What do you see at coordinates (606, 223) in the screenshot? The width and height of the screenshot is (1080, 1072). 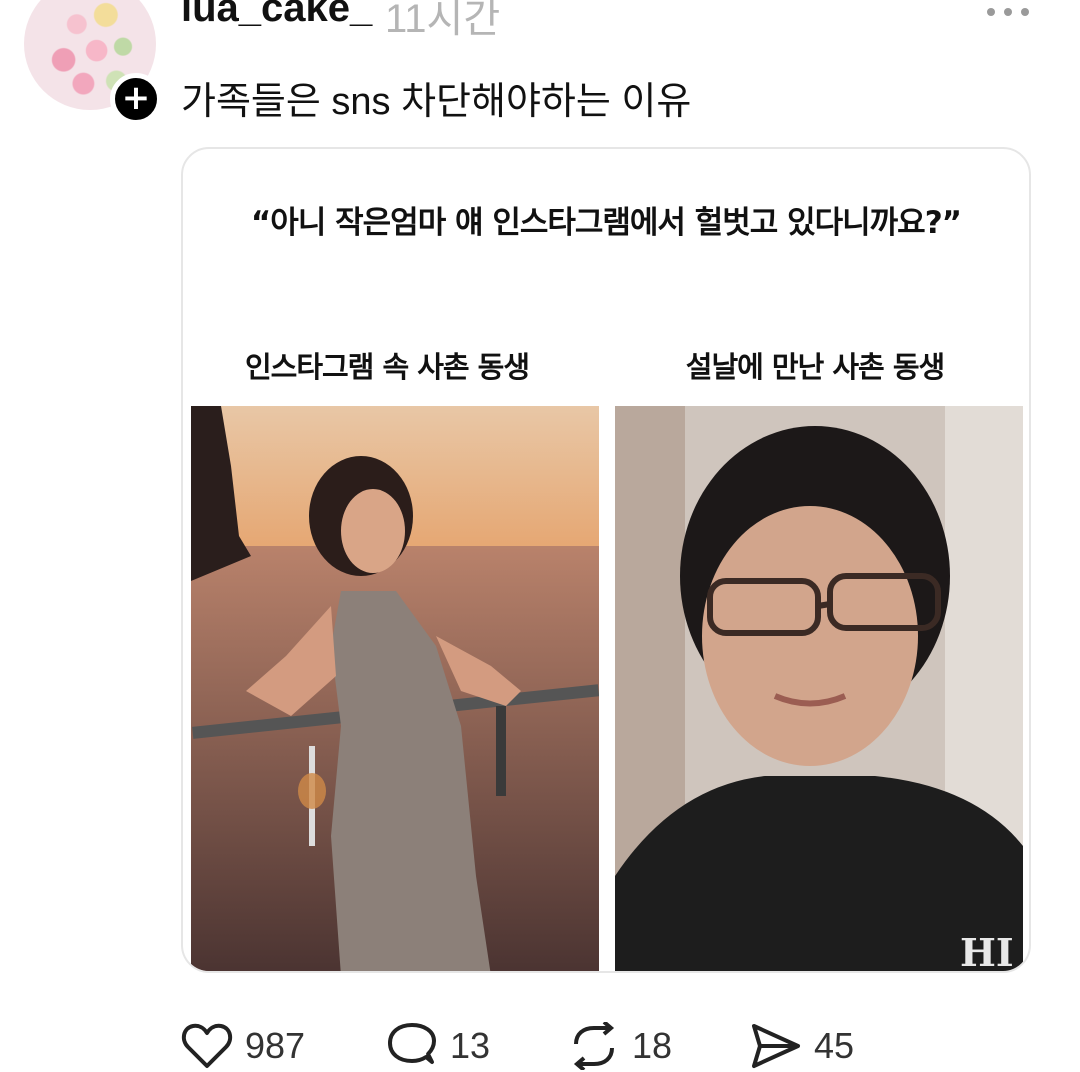 I see `meme-title: “아니 작은엄마 얘 인스타그램에서 헐벗고 있다니까요?”` at bounding box center [606, 223].